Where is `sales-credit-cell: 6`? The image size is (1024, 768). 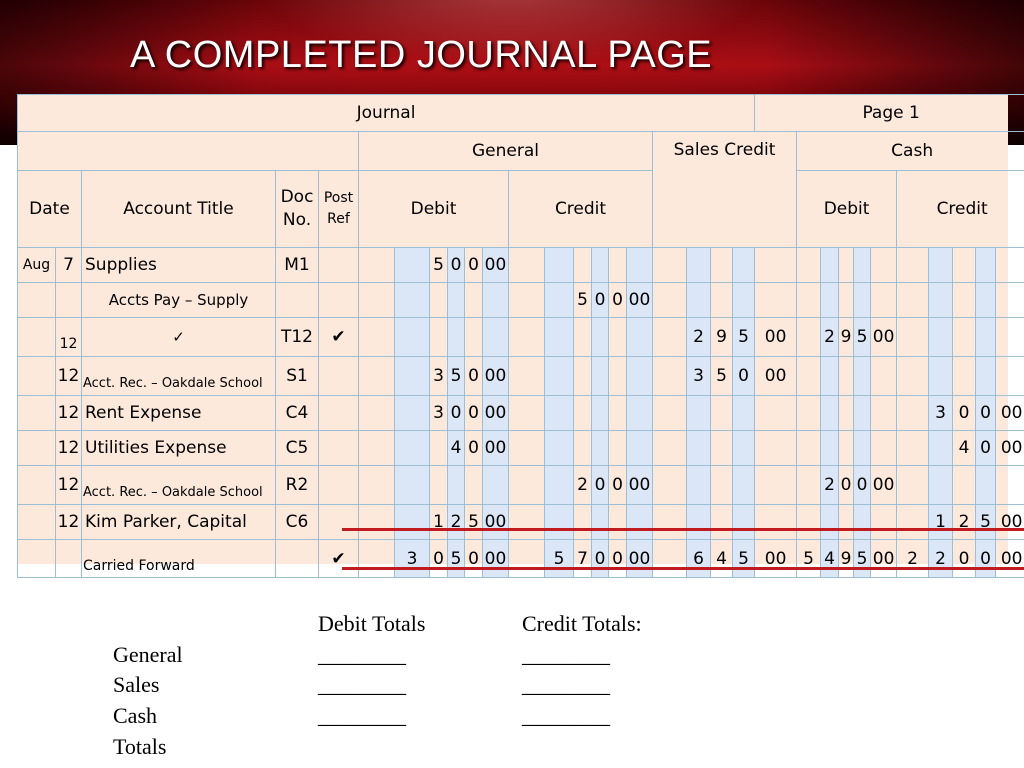 sales-credit-cell: 6 is located at coordinates (698, 558).